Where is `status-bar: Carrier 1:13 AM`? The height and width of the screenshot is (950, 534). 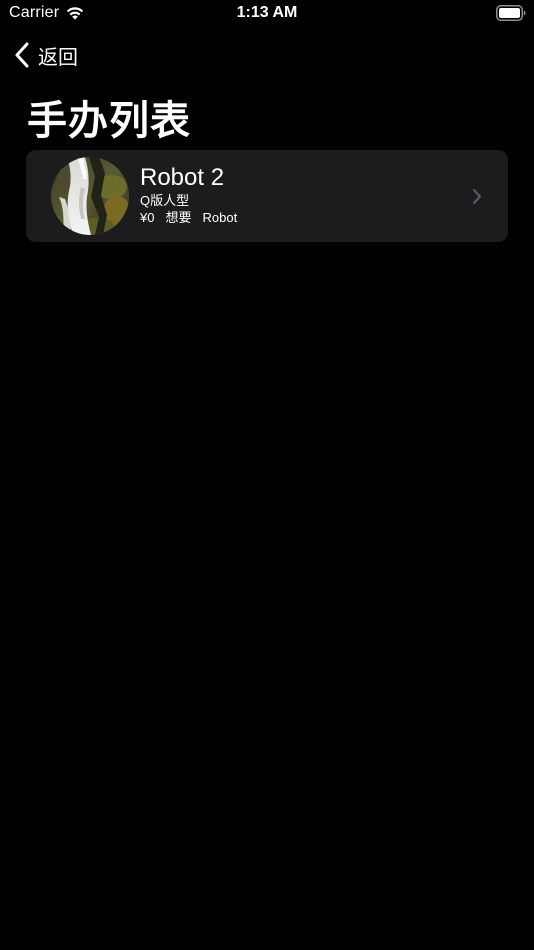
status-bar: Carrier 1:13 AM is located at coordinates (267, 15).